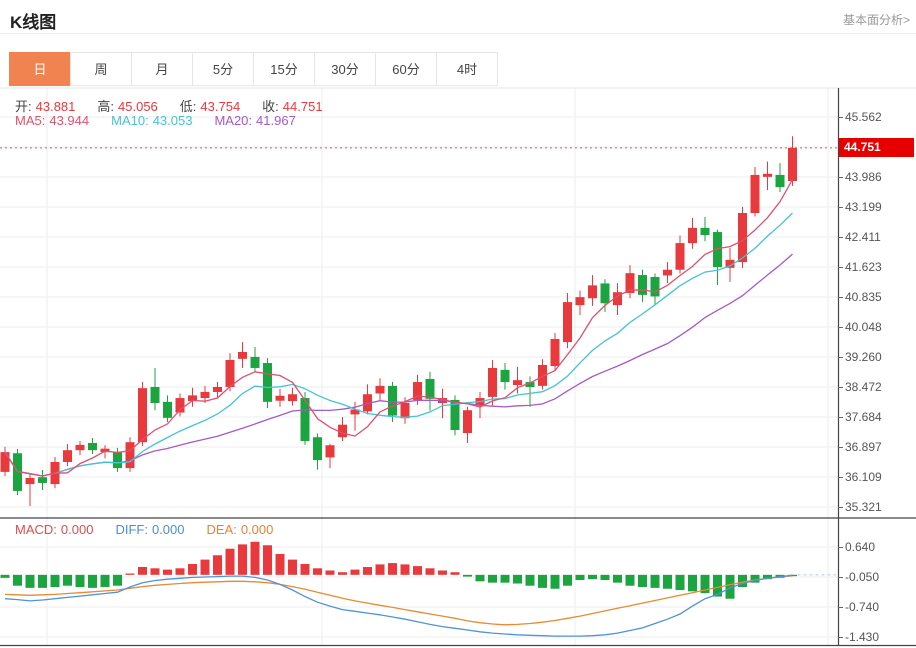 This screenshot has width=916, height=648. I want to click on legend-macd-value-1: 0.000, so click(168, 529).